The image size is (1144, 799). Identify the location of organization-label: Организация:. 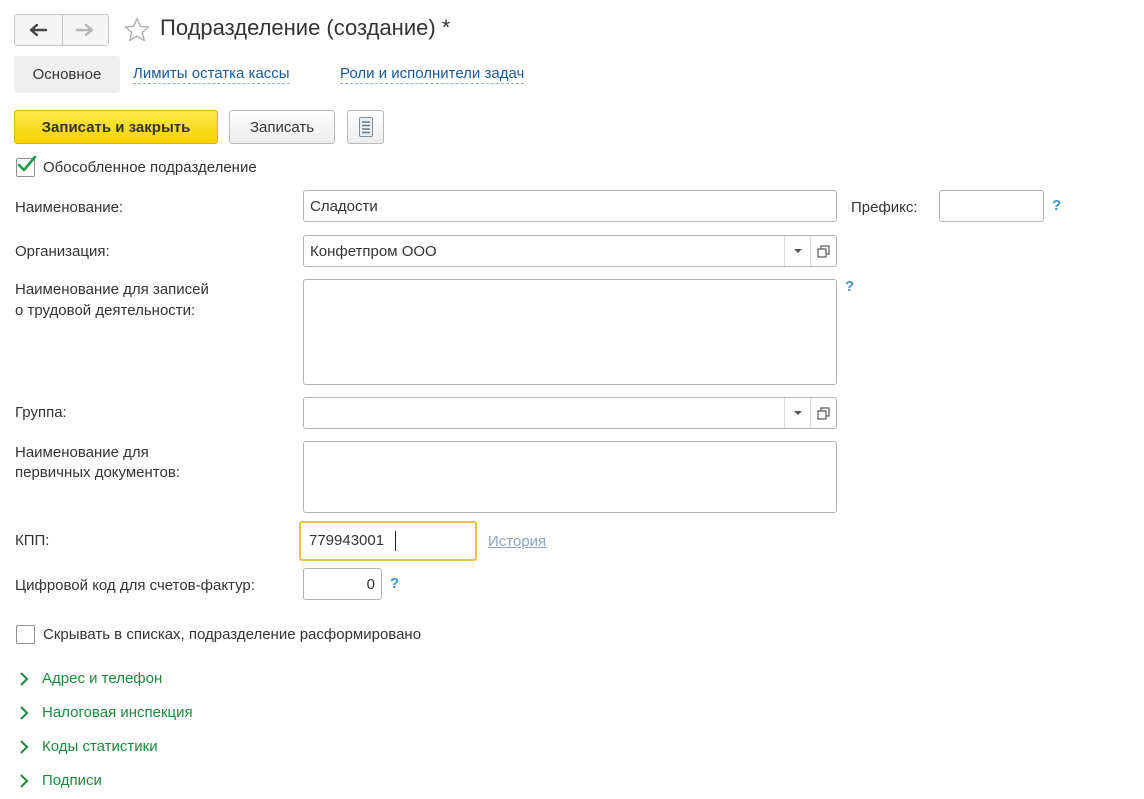
(62, 251).